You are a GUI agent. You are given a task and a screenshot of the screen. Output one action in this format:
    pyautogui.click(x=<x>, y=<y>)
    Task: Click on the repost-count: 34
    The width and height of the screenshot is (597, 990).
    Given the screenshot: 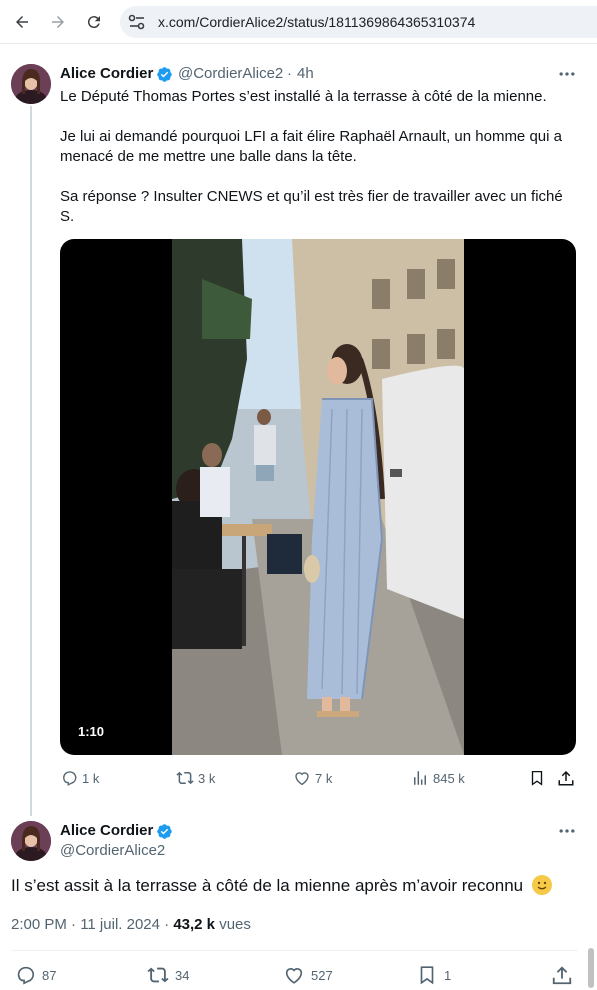 What is the action you would take?
    pyautogui.click(x=182, y=975)
    